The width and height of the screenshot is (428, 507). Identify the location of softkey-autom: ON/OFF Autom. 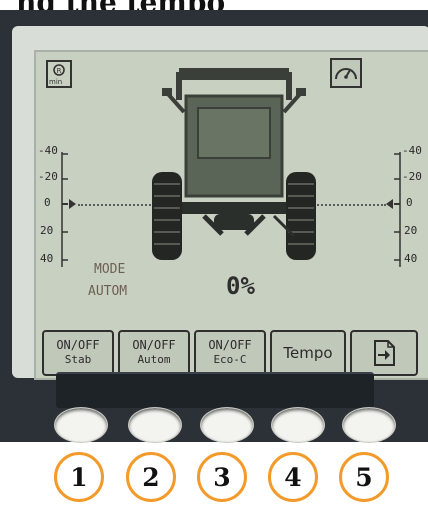
(154, 353).